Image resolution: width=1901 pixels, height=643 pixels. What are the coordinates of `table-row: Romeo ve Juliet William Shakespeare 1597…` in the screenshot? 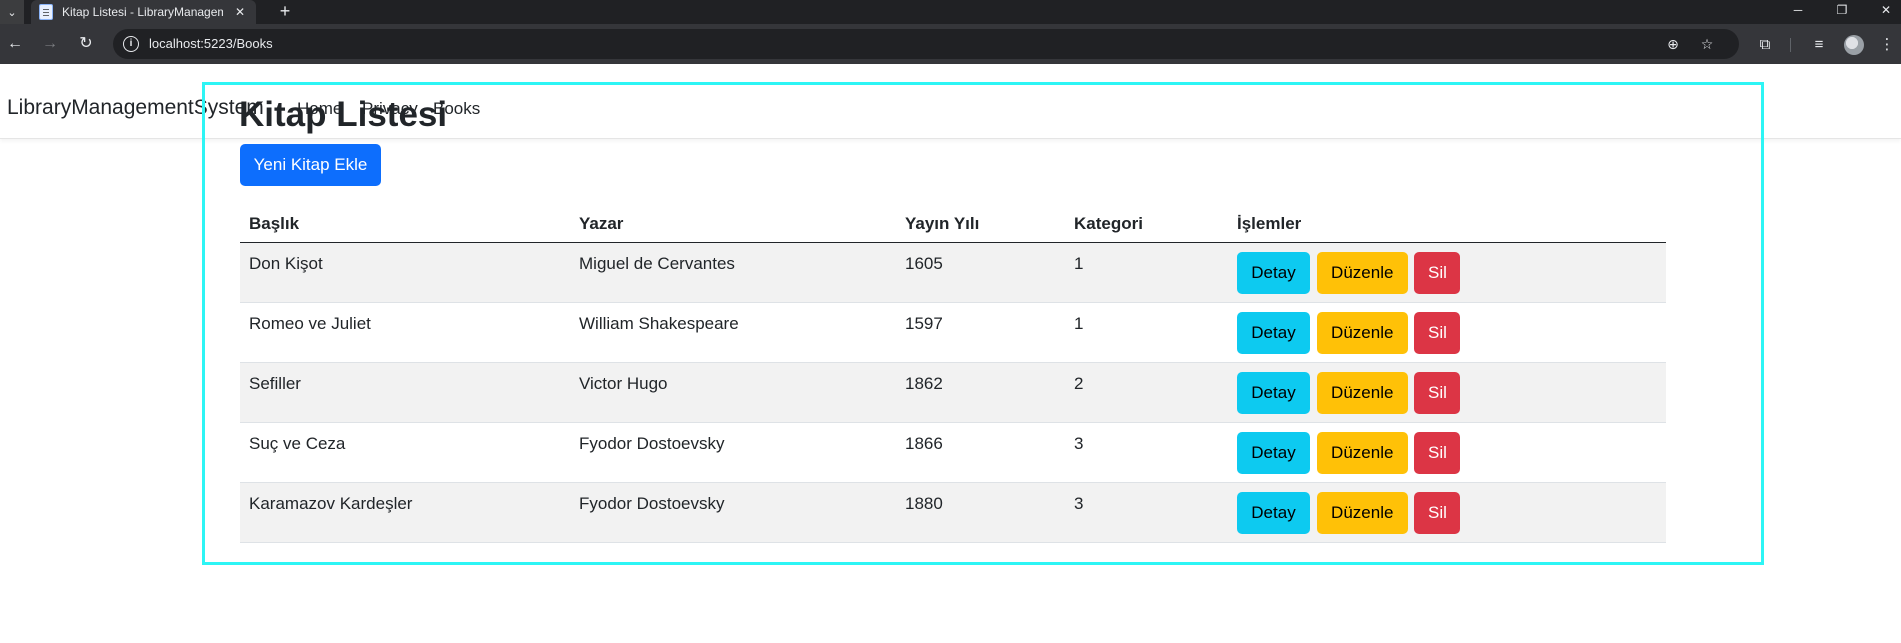 It's located at (953, 332).